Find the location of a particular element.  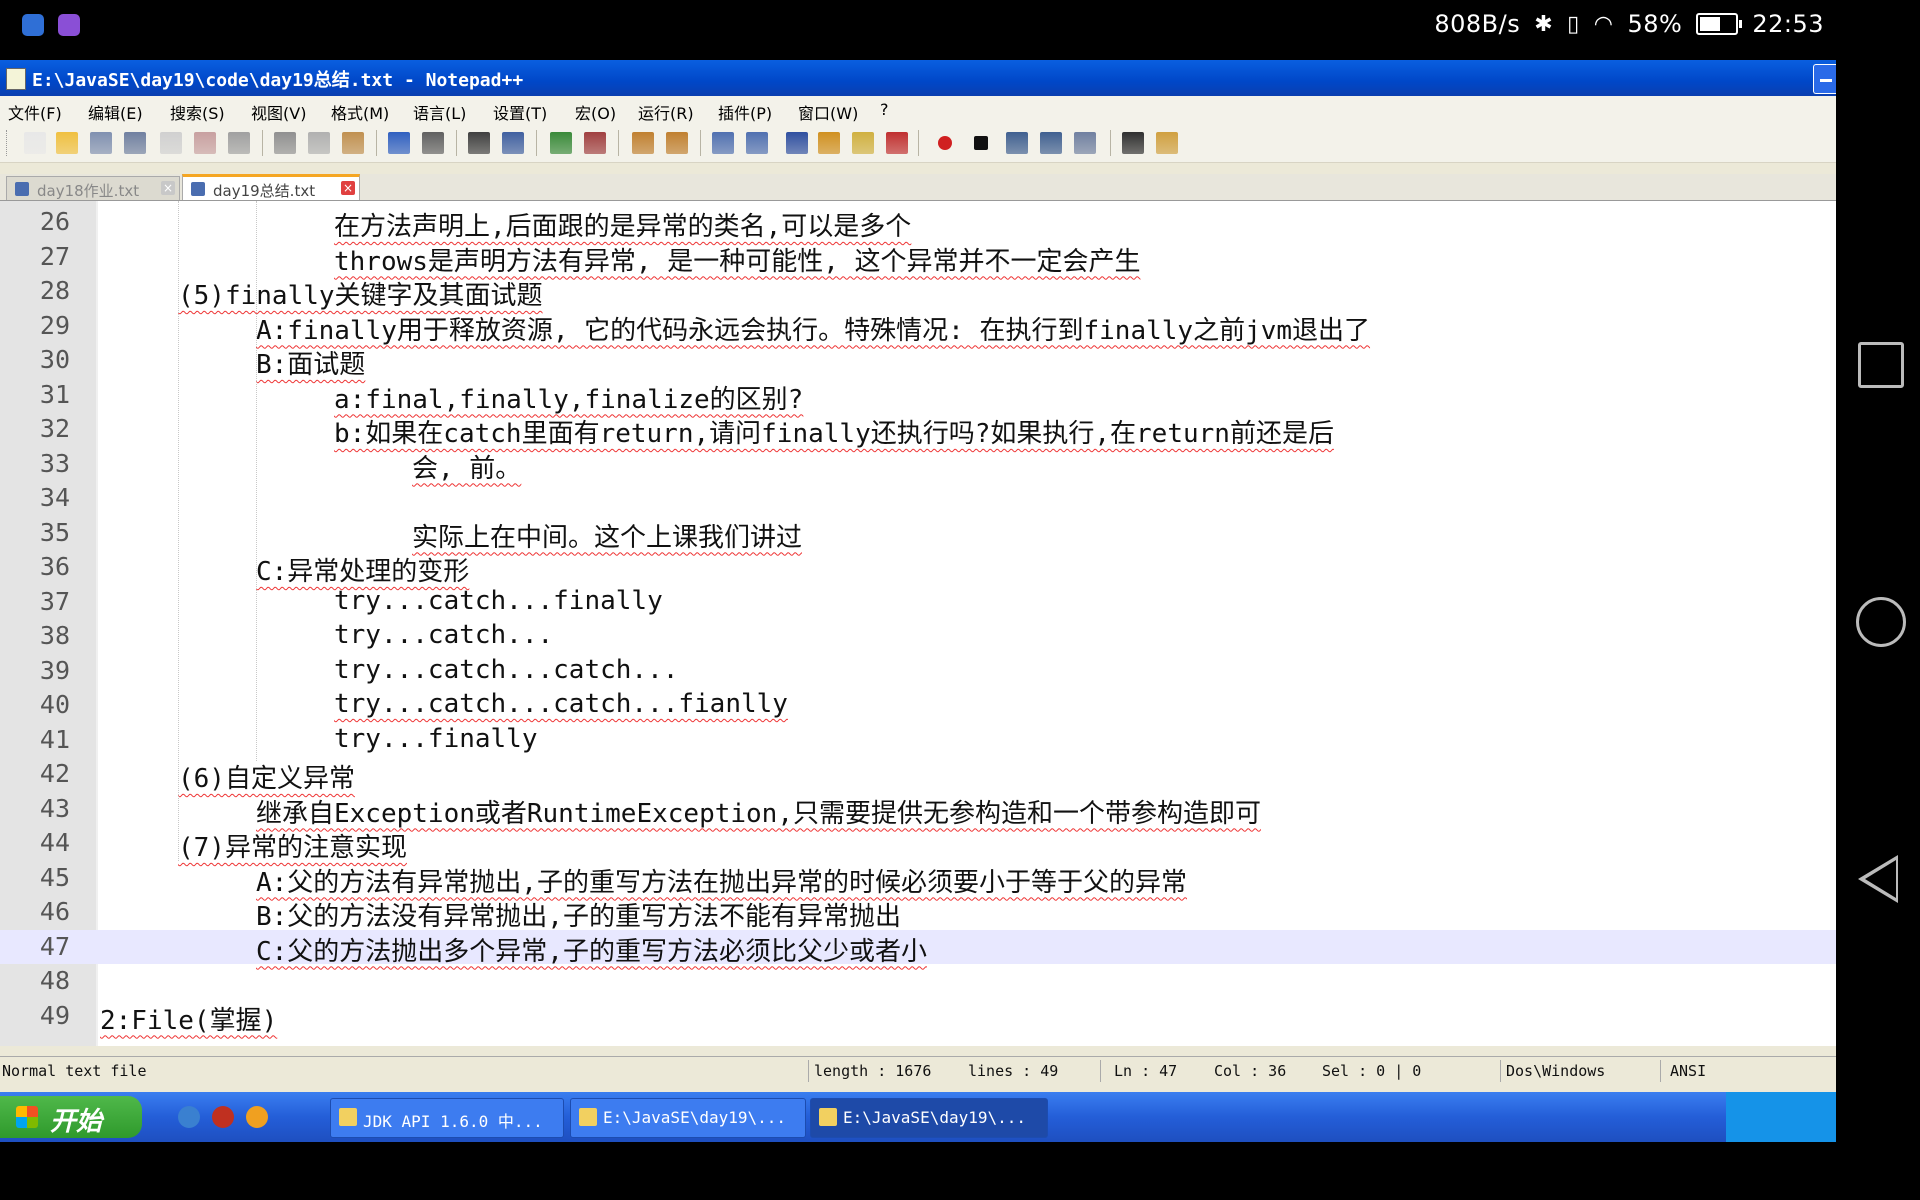

find-icon is located at coordinates (479, 143).